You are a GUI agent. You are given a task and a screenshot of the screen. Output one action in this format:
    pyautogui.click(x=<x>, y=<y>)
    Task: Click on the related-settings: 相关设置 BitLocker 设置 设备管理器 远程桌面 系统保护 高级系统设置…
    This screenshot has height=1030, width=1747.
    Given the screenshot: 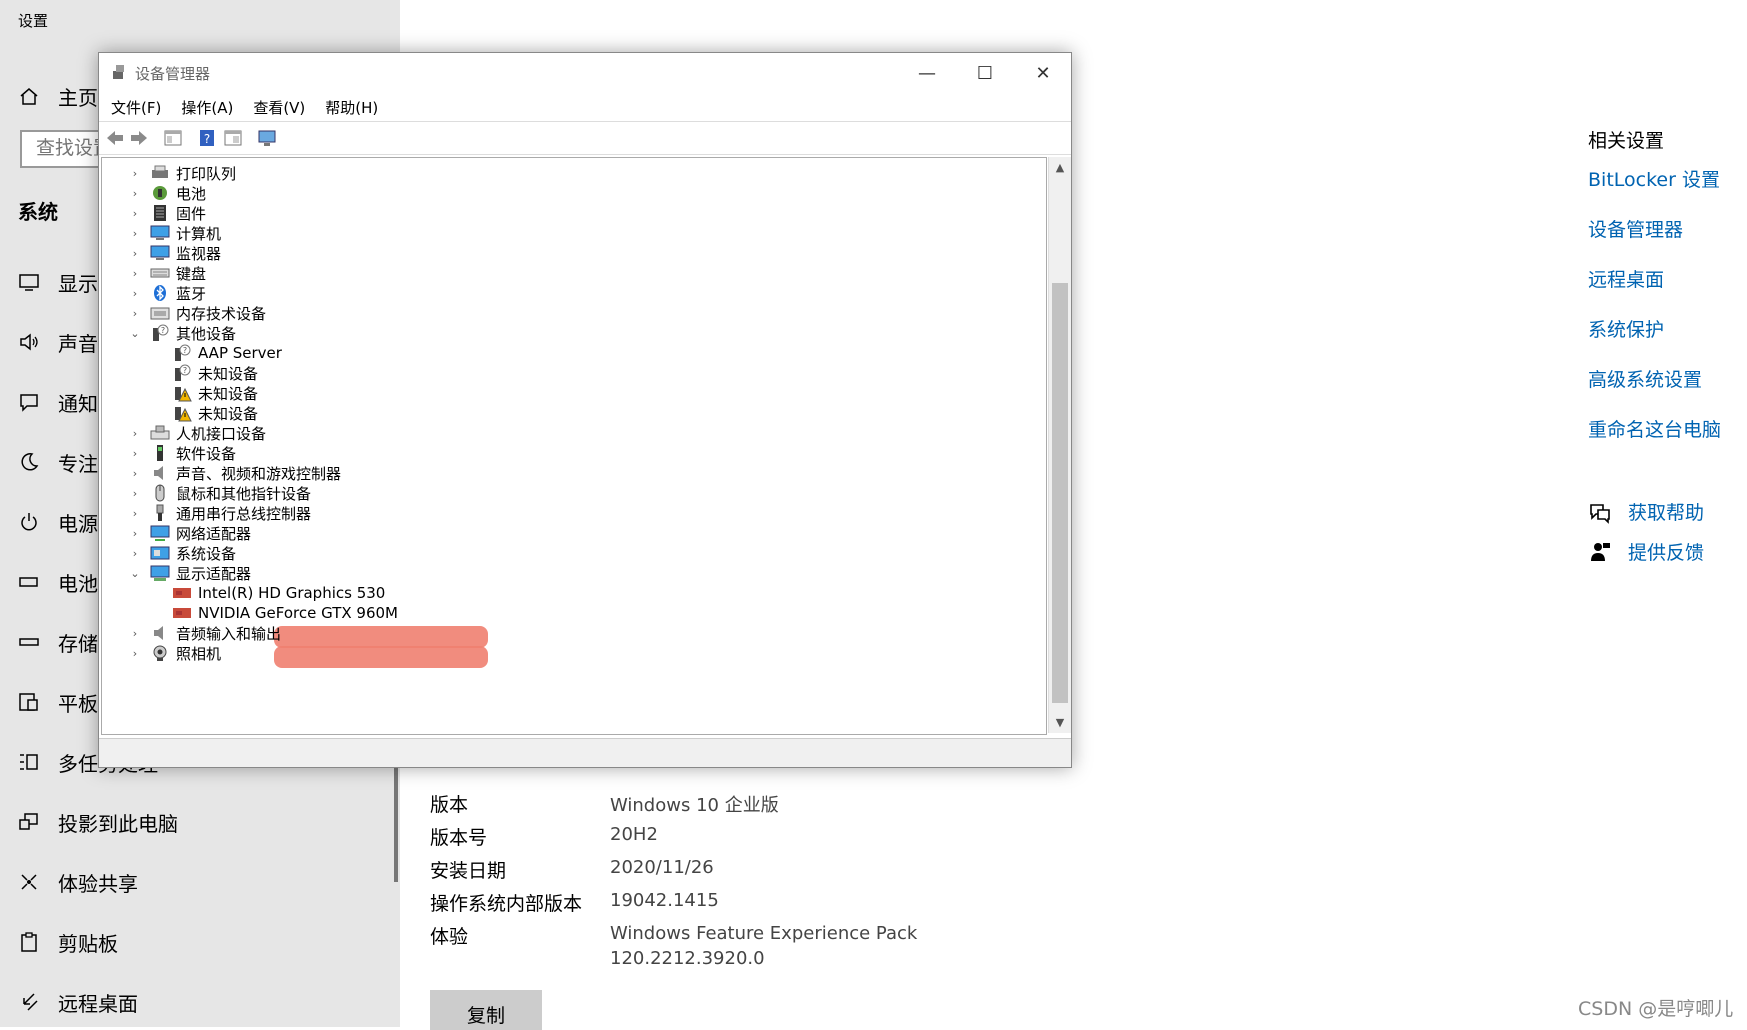 What is the action you would take?
    pyautogui.click(x=1654, y=295)
    